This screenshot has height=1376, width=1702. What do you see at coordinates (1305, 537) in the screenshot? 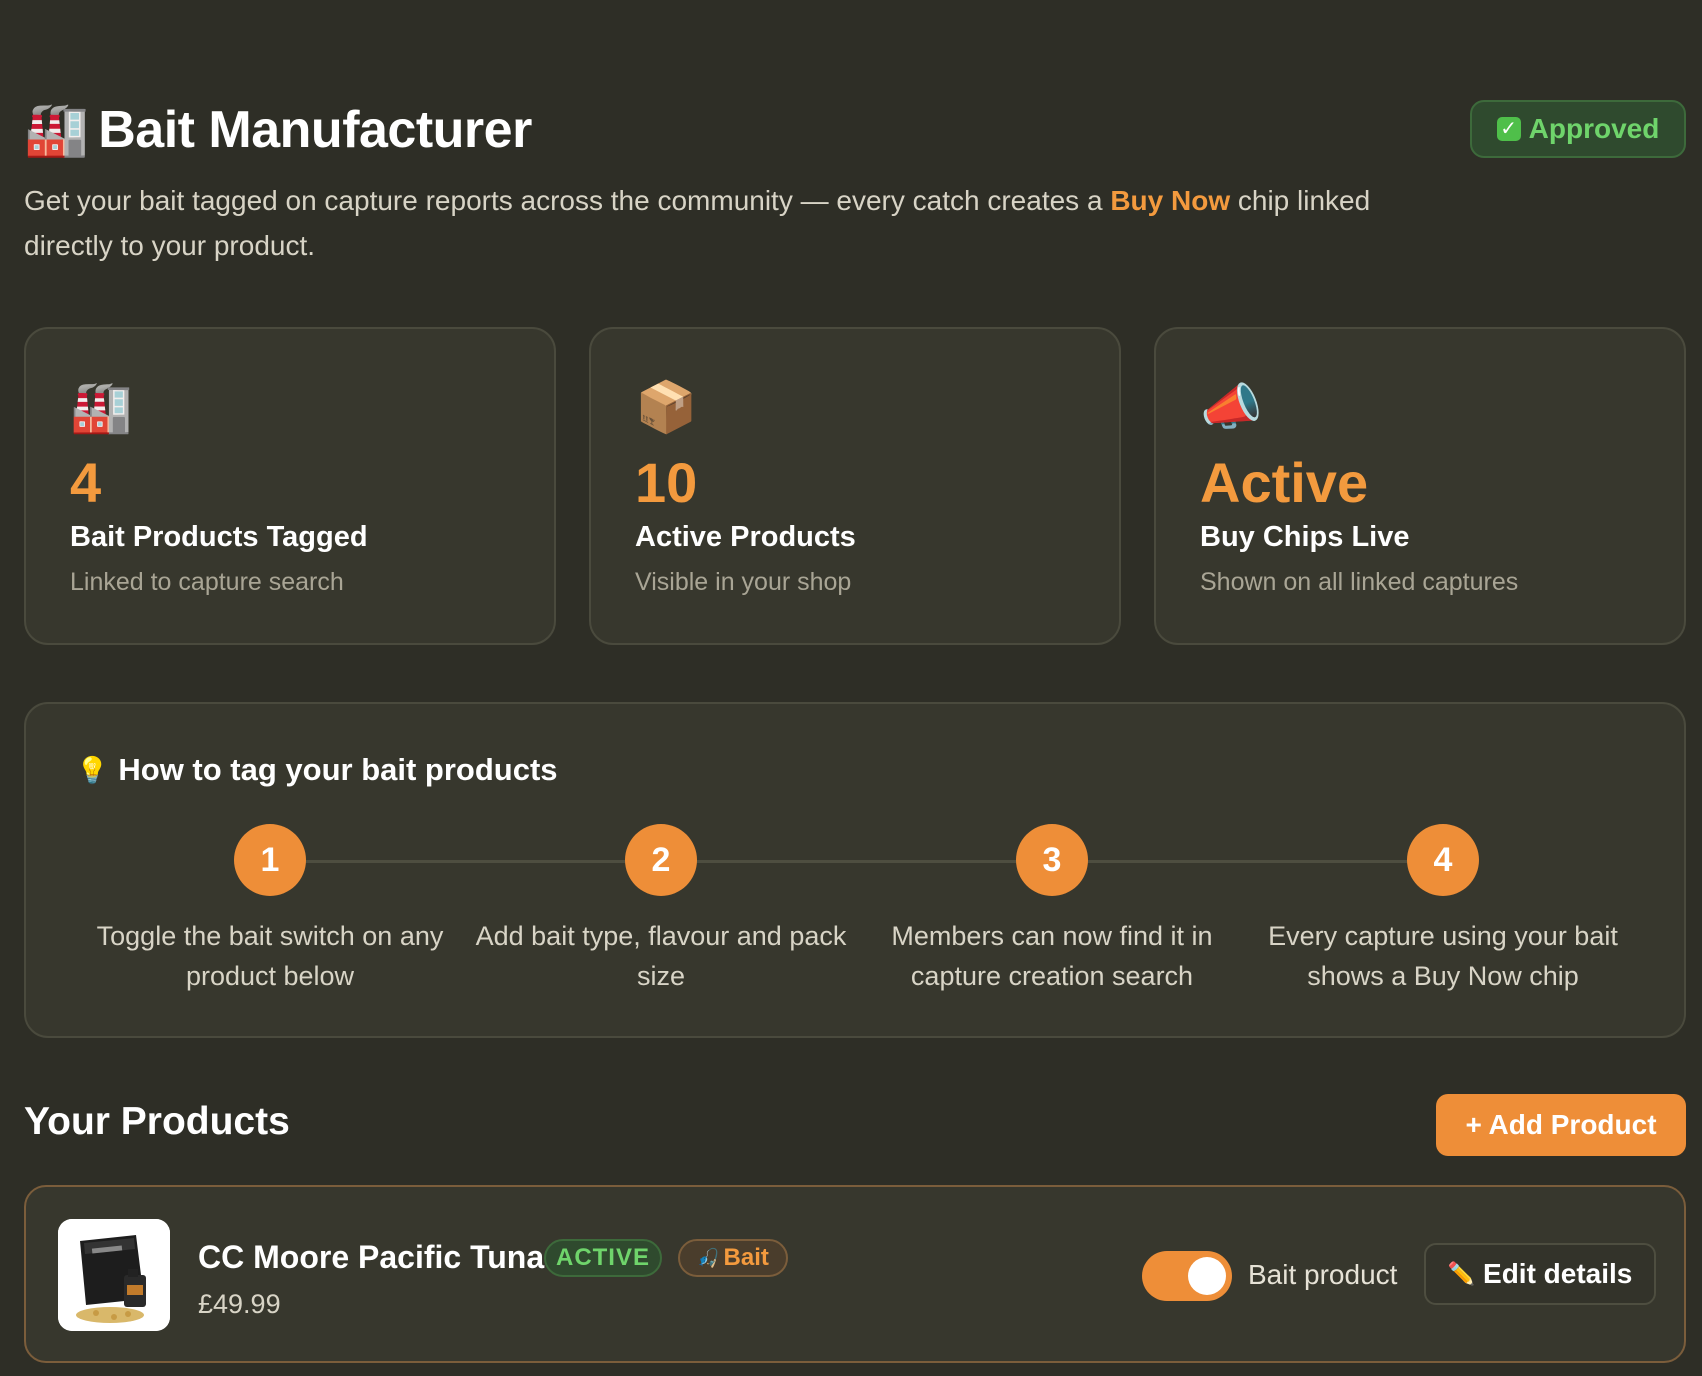
I see `stat-label: Buy Chips Live` at bounding box center [1305, 537].